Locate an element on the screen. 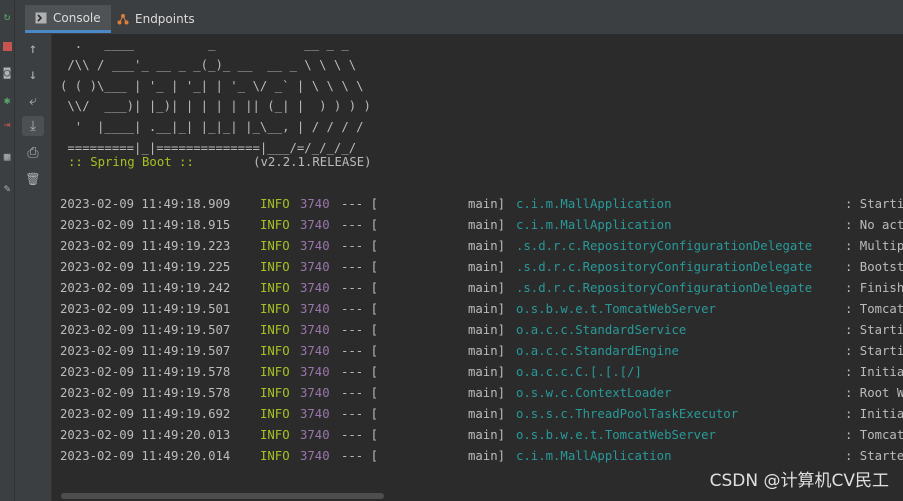 The width and height of the screenshot is (903, 501). watermark: CSDN @计算机CV民工 is located at coordinates (799, 481).